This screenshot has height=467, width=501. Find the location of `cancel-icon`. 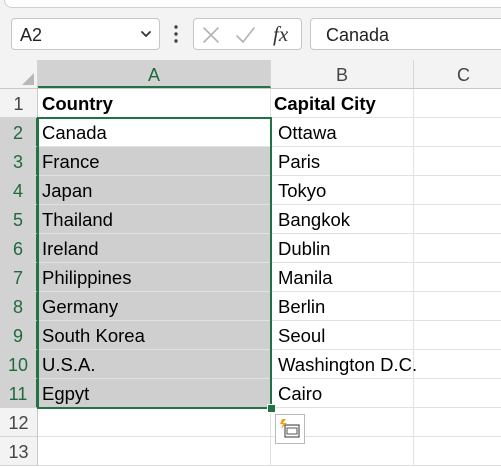

cancel-icon is located at coordinates (211, 35).